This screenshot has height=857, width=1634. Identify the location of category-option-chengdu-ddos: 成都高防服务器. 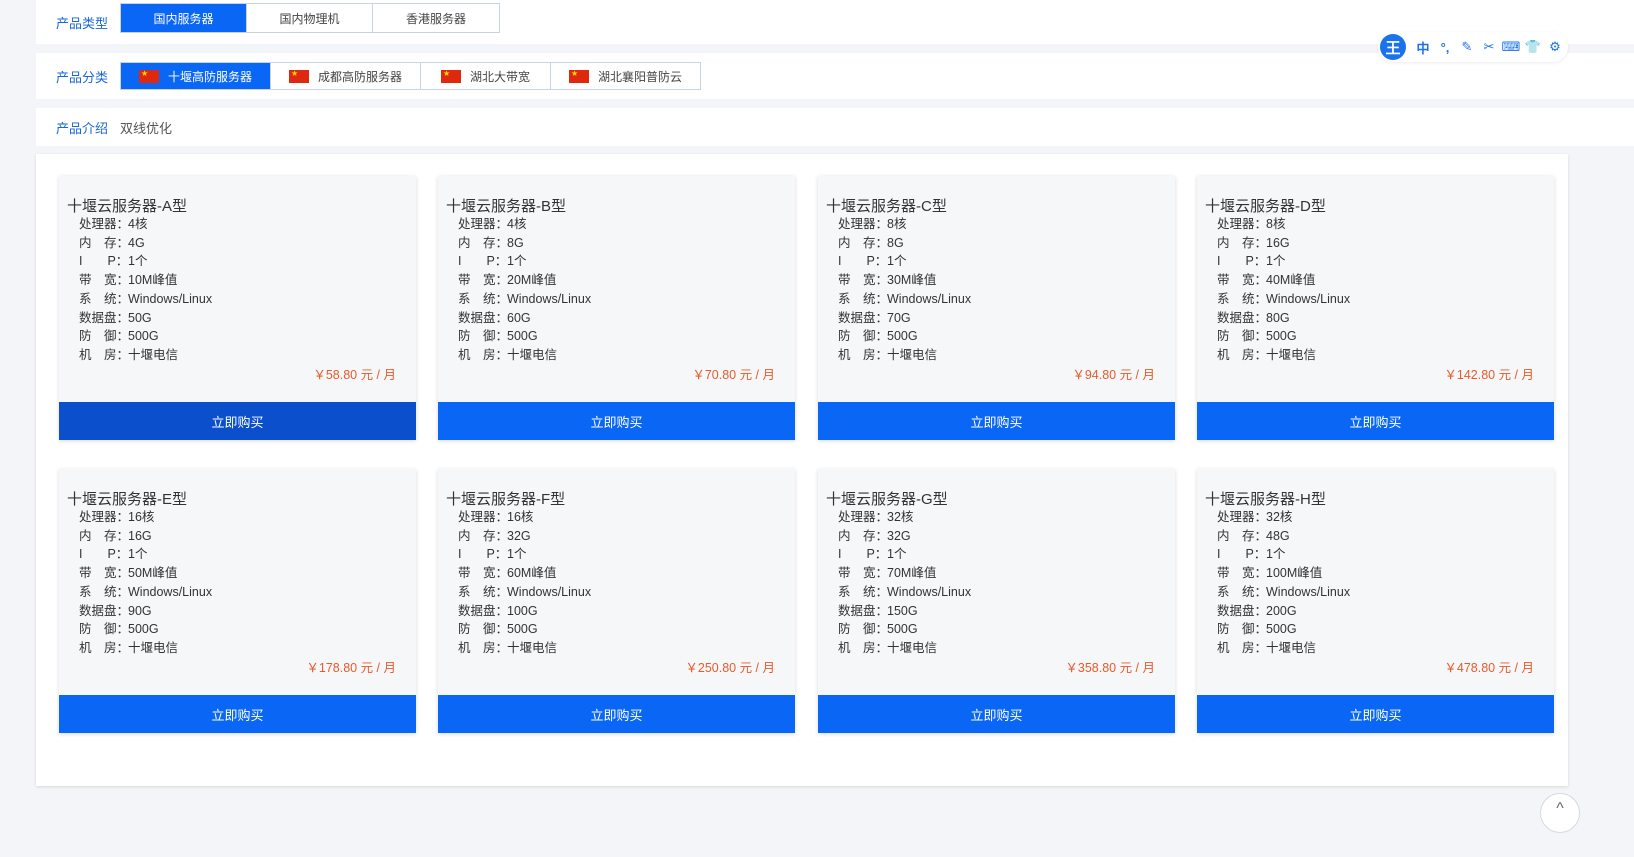
(346, 76).